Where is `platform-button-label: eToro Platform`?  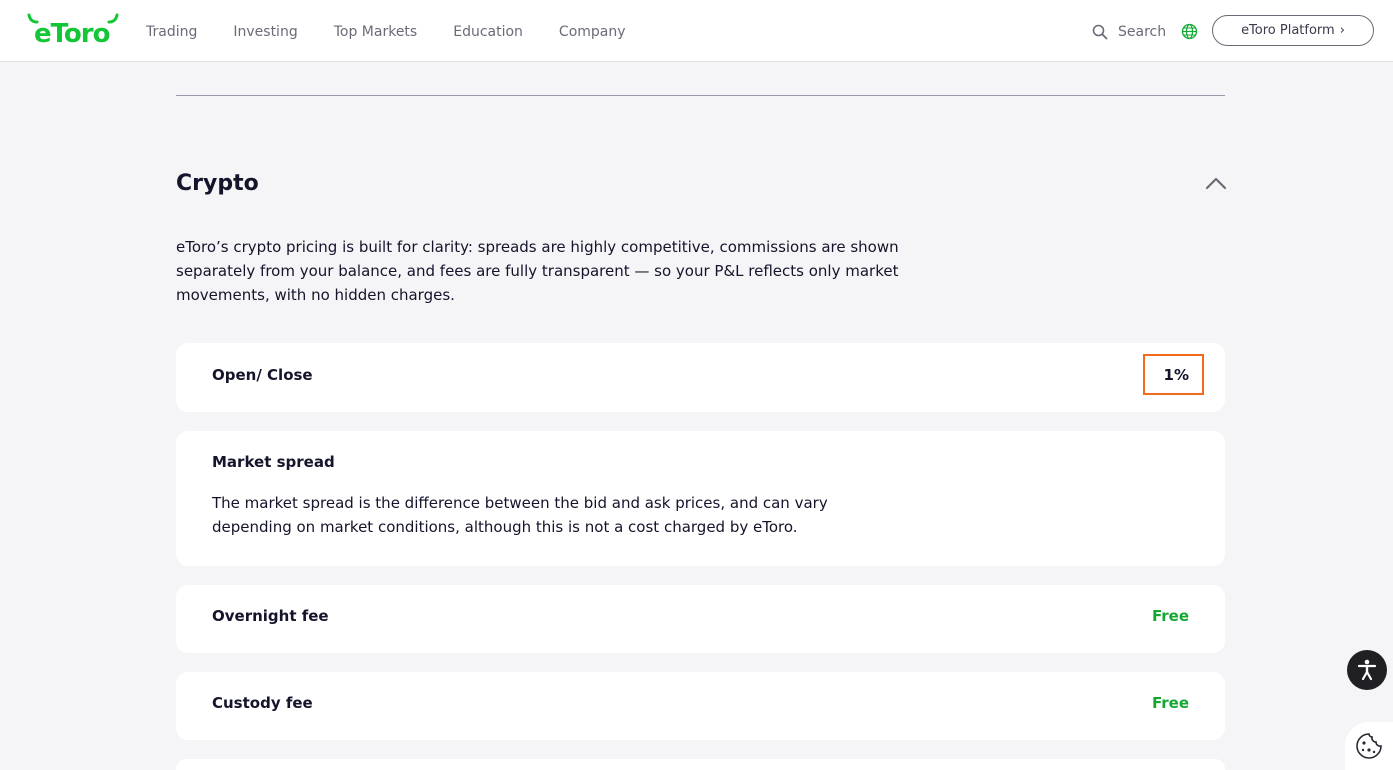
platform-button-label: eToro Platform is located at coordinates (1288, 30).